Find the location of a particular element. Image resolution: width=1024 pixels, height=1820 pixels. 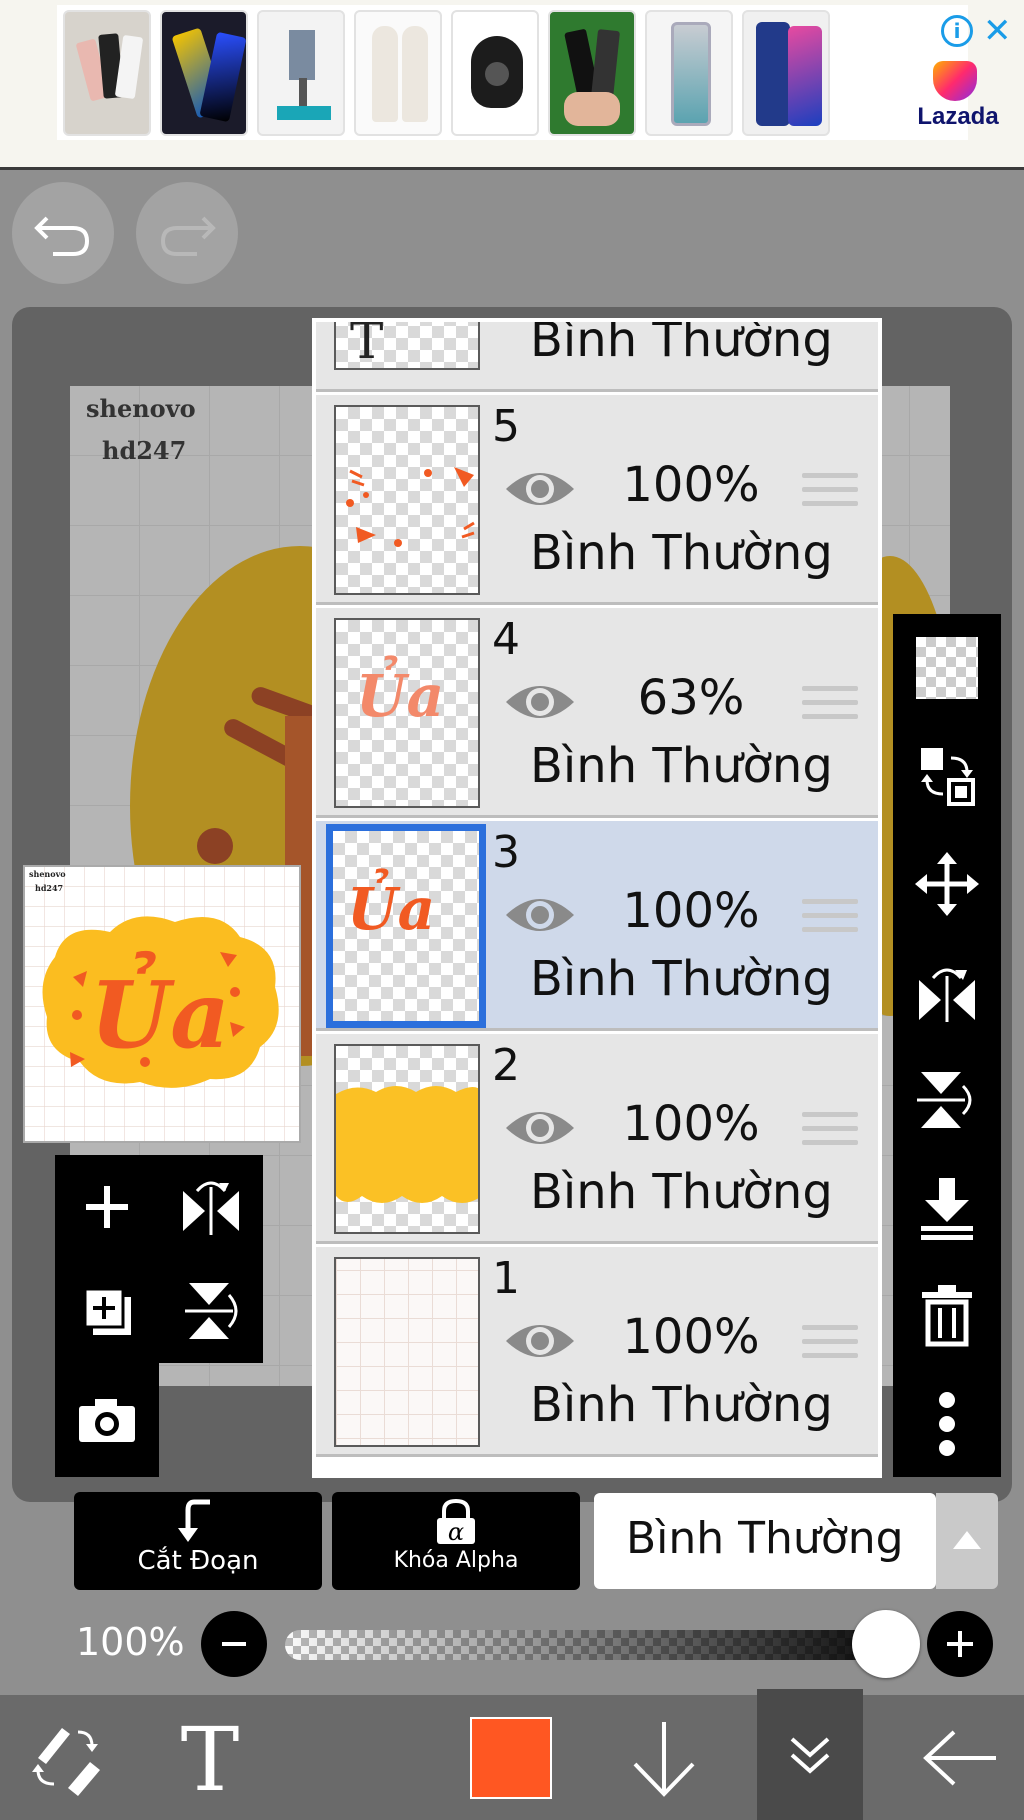

opacity-decrease-button is located at coordinates (234, 1644).